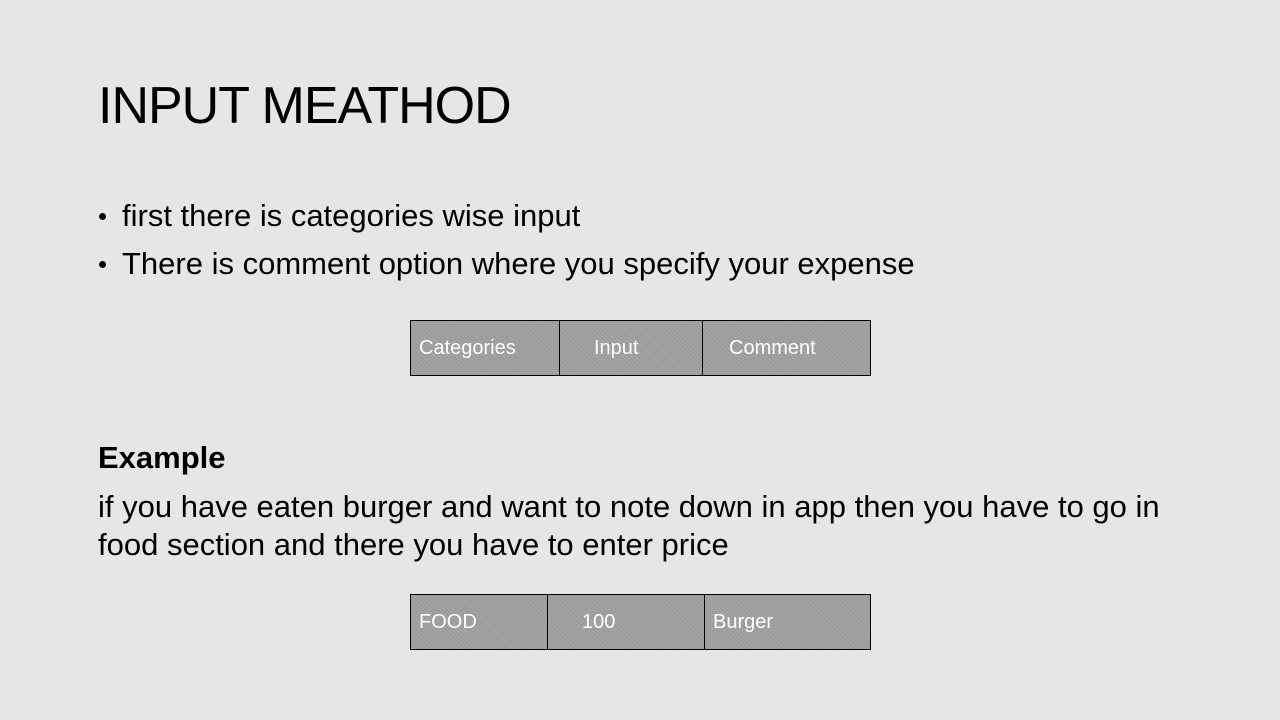  What do you see at coordinates (625, 622) in the screenshot?
I see `table-cell-amount: 100` at bounding box center [625, 622].